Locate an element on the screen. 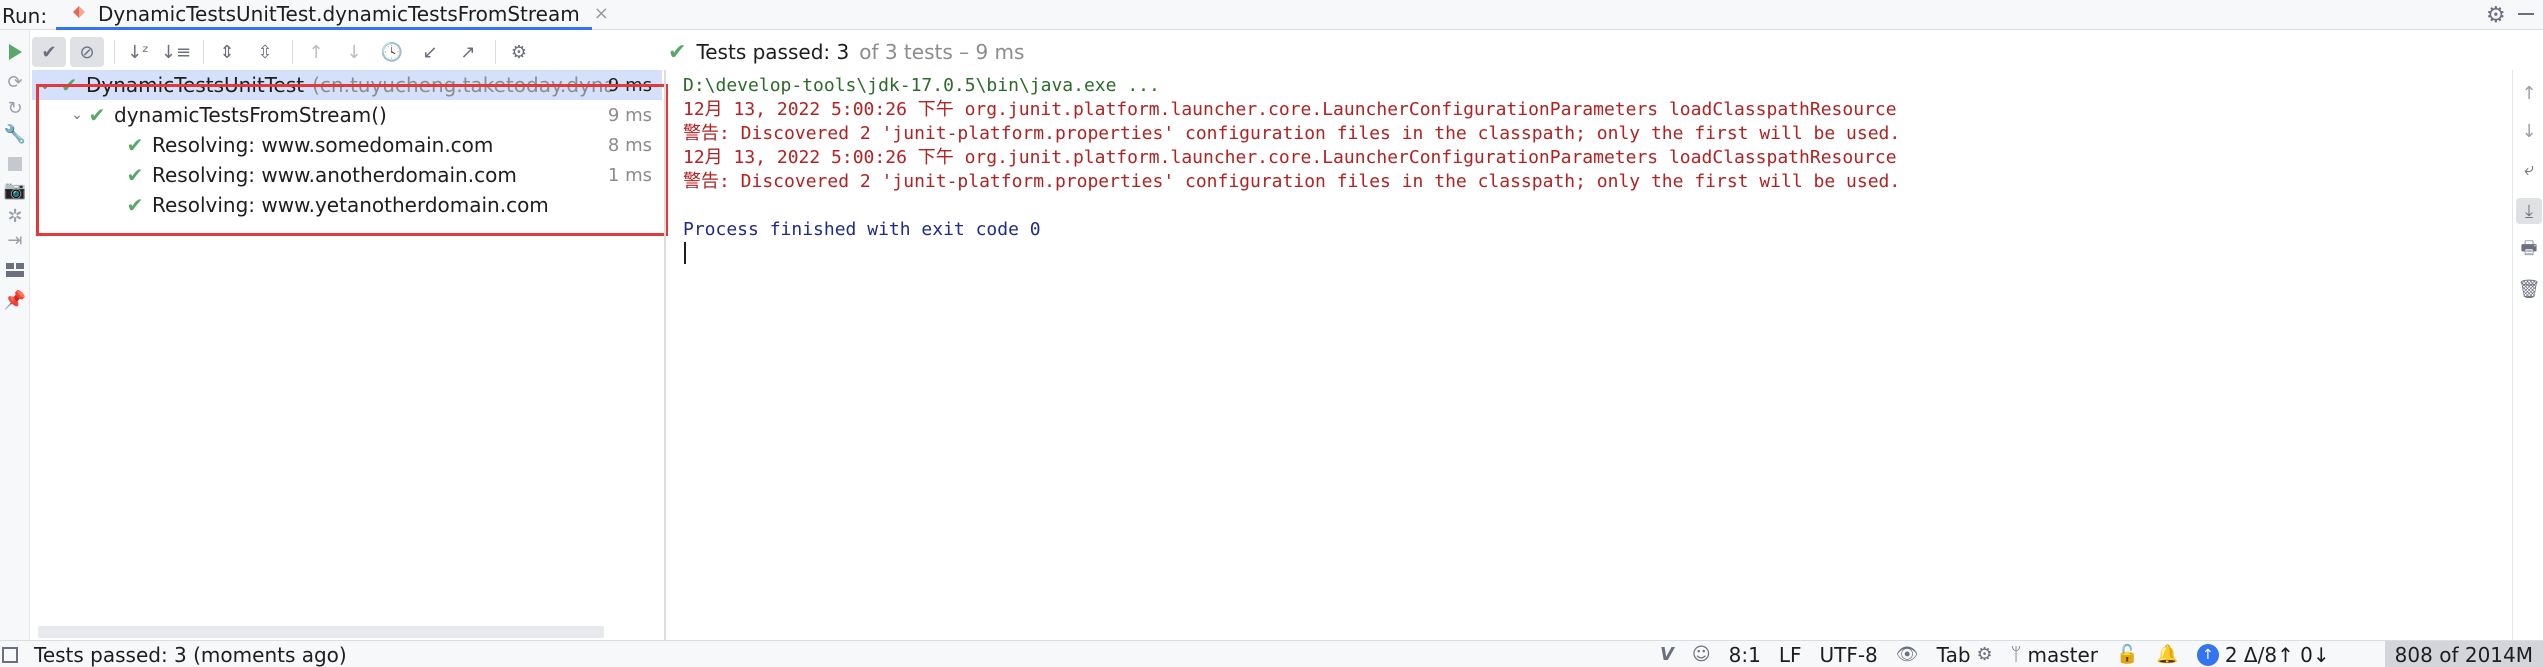  collapse-all-icon: ⇳ is located at coordinates (265, 52).